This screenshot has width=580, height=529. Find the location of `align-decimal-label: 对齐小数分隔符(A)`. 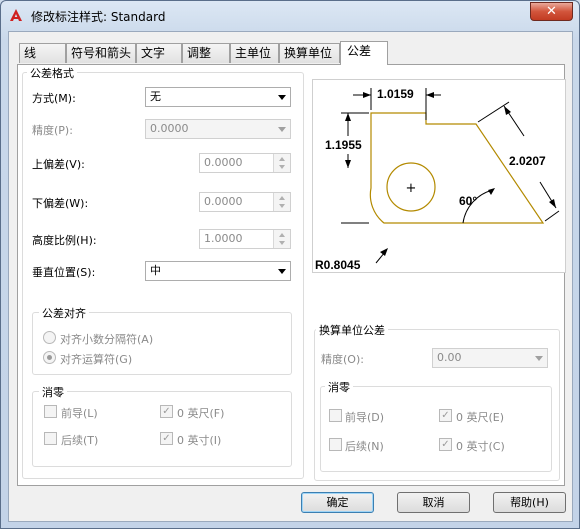

align-decimal-label: 对齐小数分隔符(A) is located at coordinates (107, 339).